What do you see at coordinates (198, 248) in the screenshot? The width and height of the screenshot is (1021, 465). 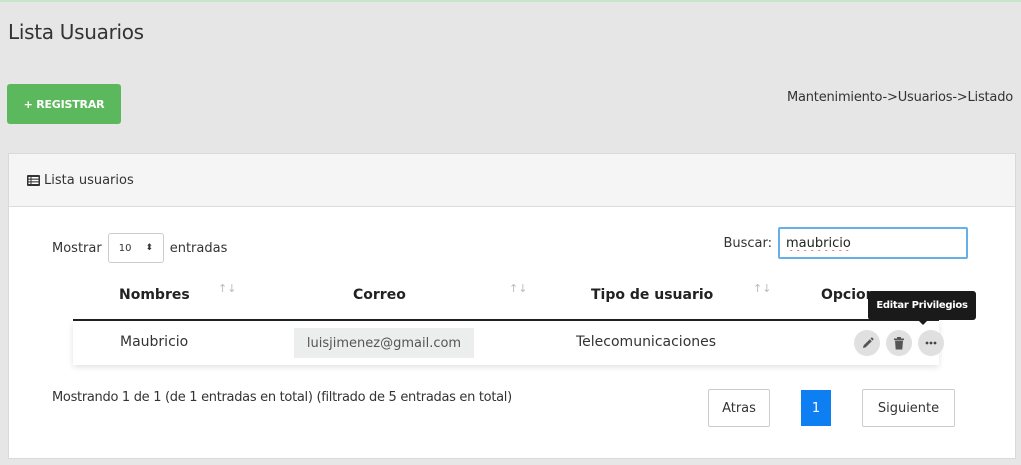 I see `entries-label: entradas` at bounding box center [198, 248].